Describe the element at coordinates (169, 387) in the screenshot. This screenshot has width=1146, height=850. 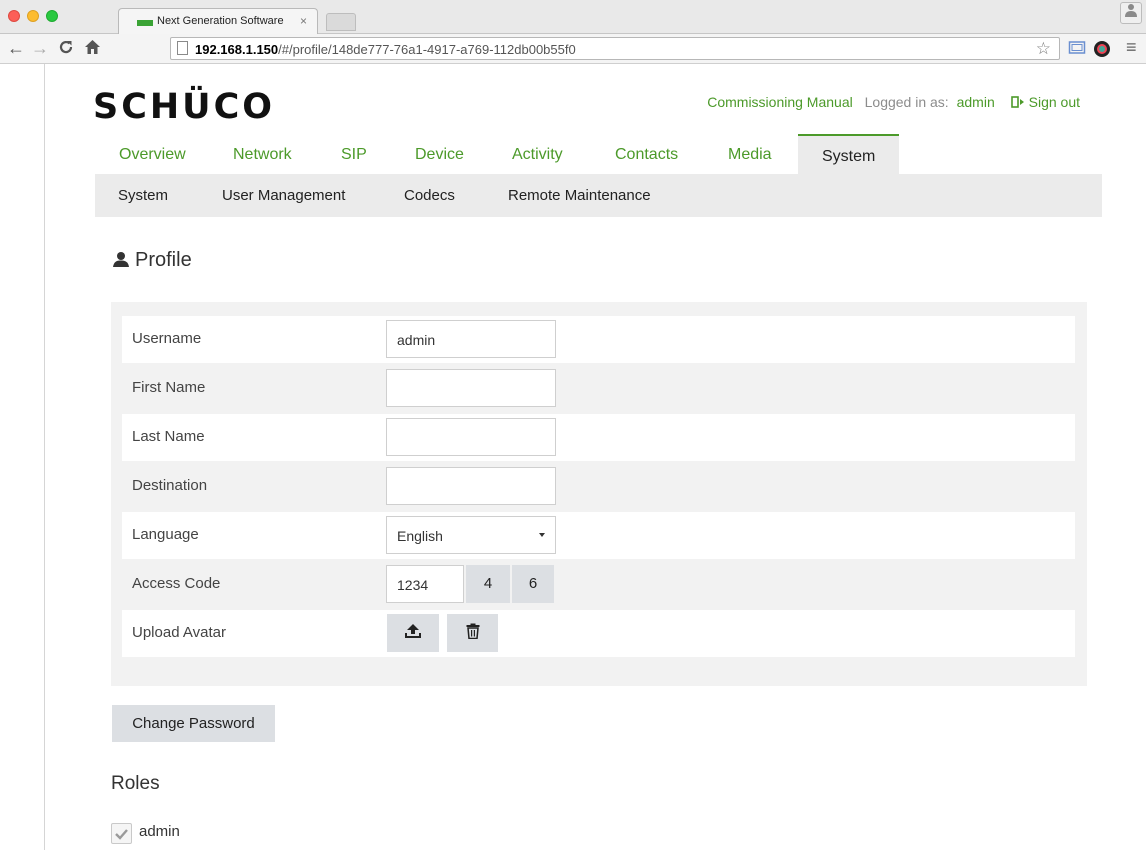
I see `first-name-label: First Name` at that location.